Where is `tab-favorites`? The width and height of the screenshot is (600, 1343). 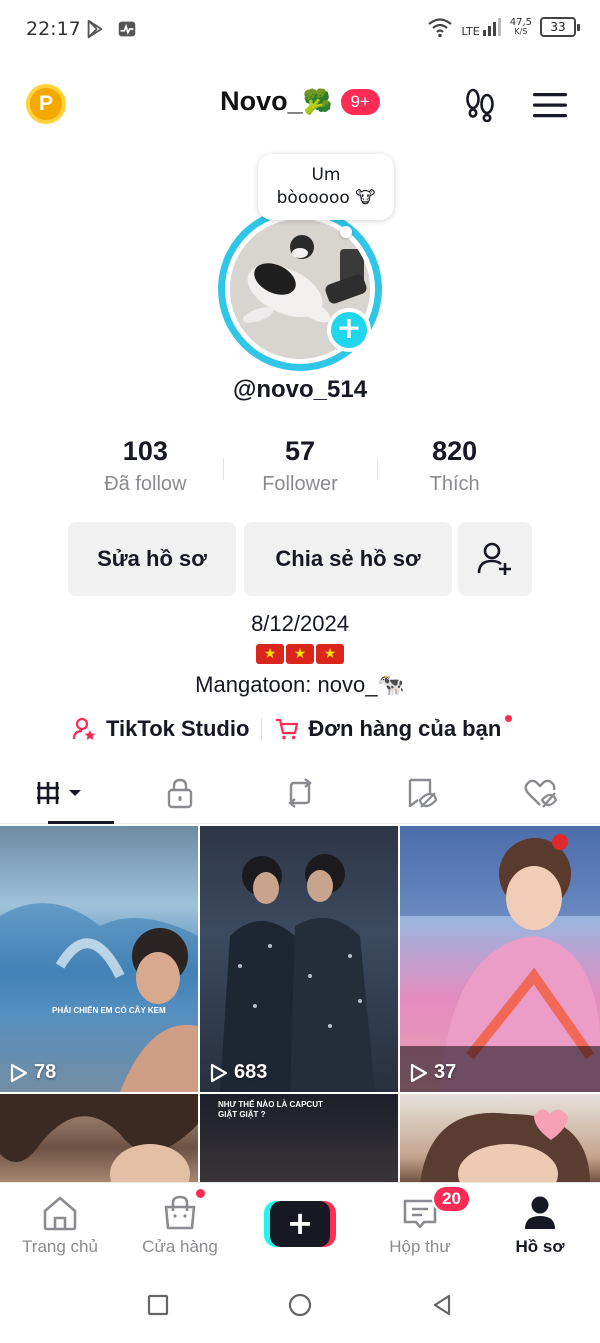
tab-favorites is located at coordinates (420, 792).